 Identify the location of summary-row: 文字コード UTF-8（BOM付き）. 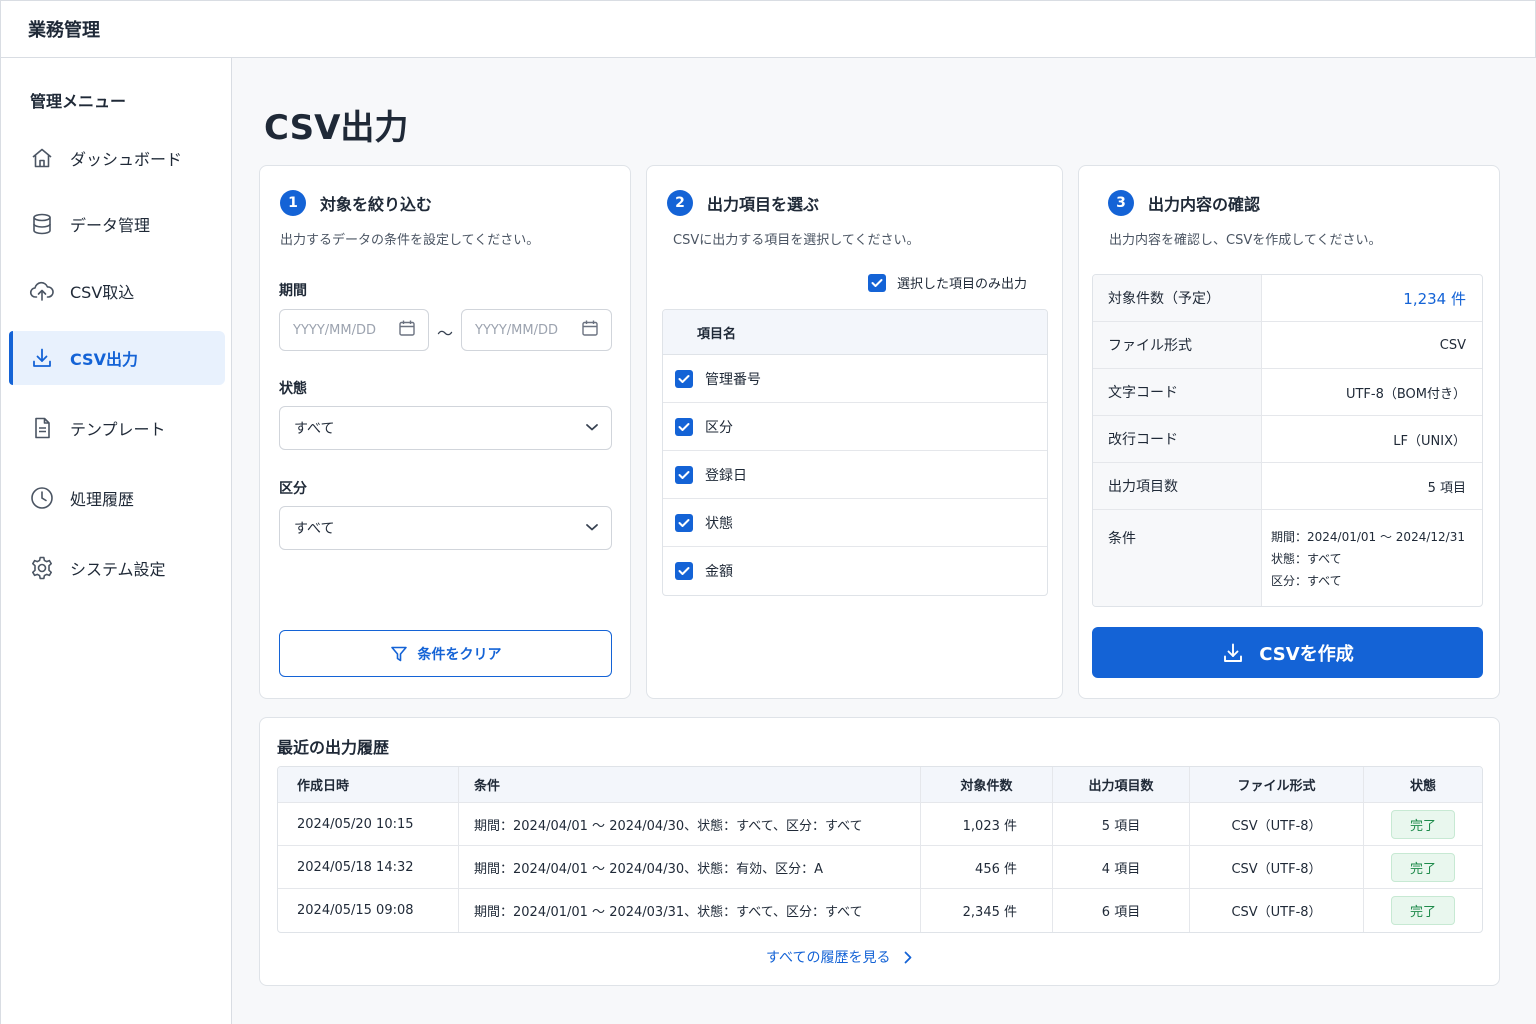
(1287, 392).